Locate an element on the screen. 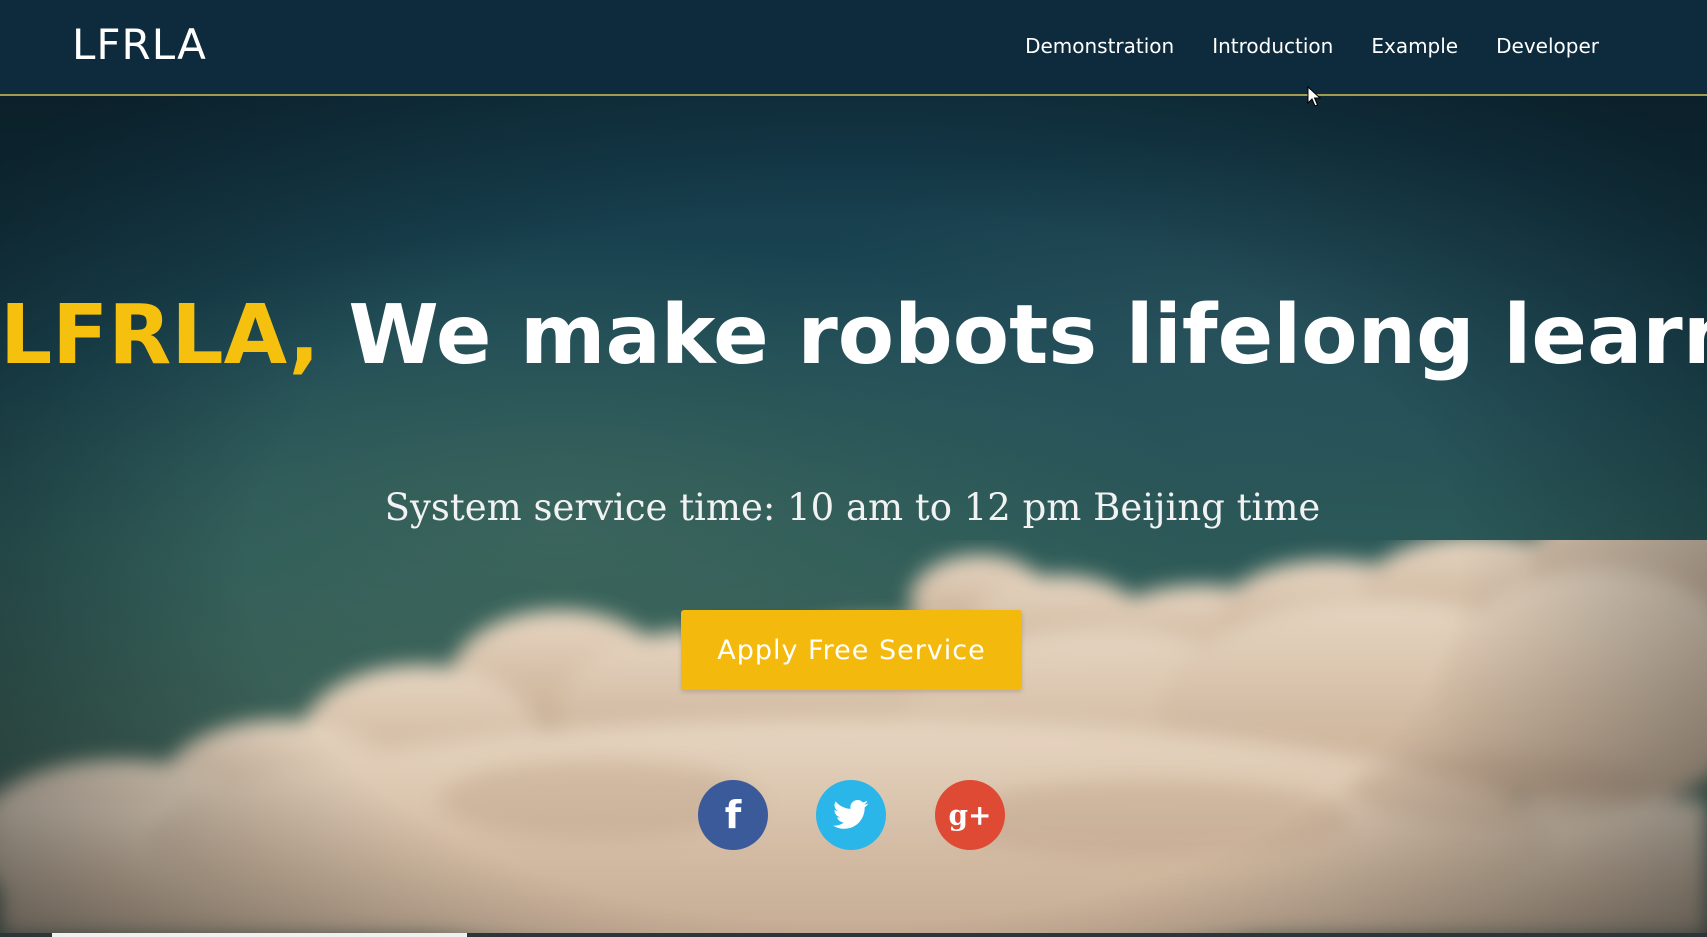 Image resolution: width=1707 pixels, height=937 pixels. nav-link-example: Example is located at coordinates (1414, 46).